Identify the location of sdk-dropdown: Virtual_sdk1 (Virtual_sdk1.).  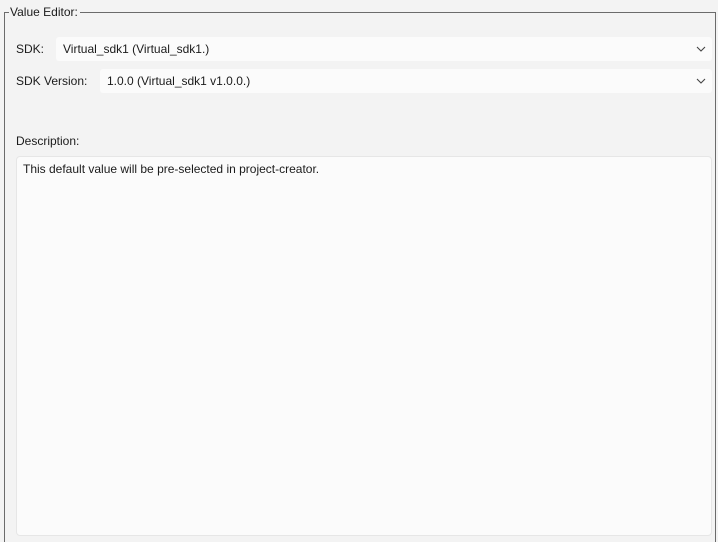
(384, 49).